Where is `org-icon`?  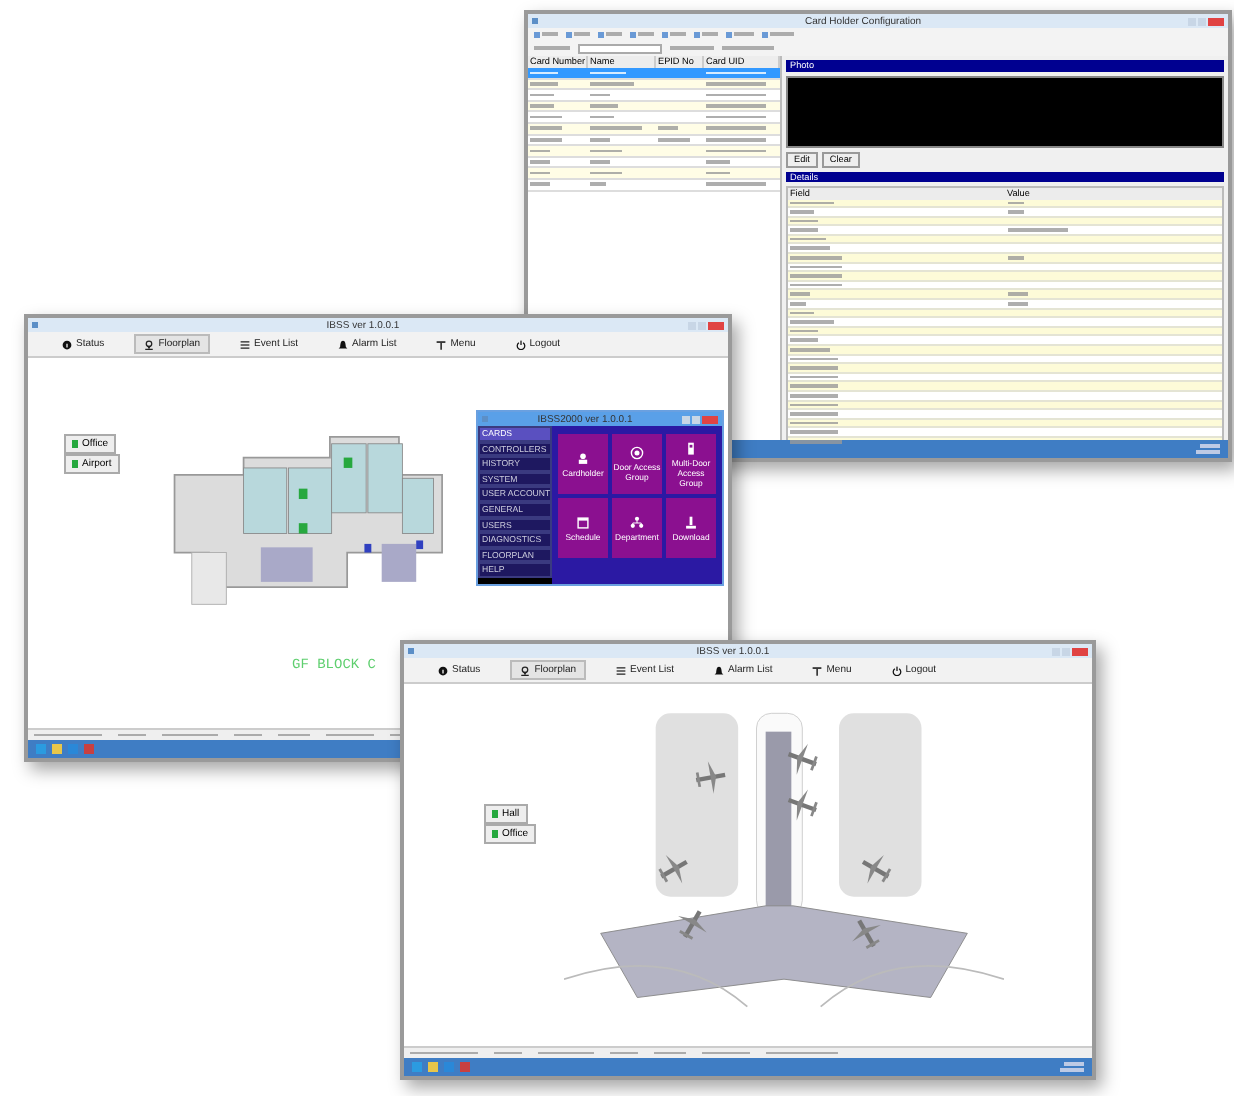 org-icon is located at coordinates (637, 522).